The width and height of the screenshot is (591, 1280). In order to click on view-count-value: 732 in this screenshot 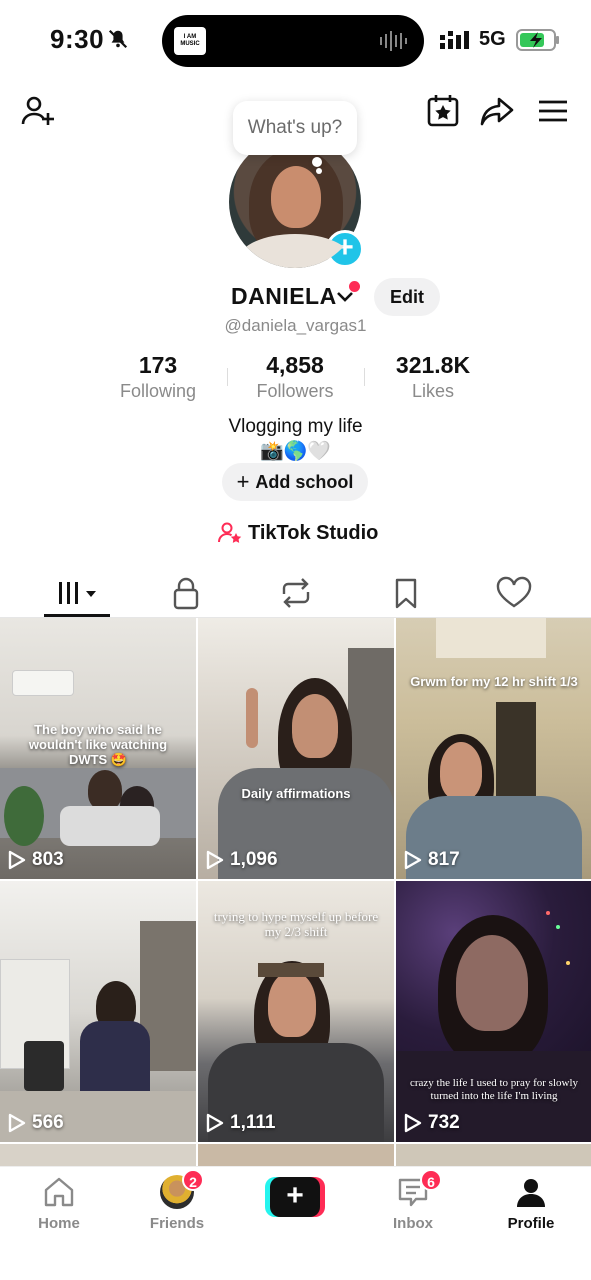, I will do `click(444, 1122)`.